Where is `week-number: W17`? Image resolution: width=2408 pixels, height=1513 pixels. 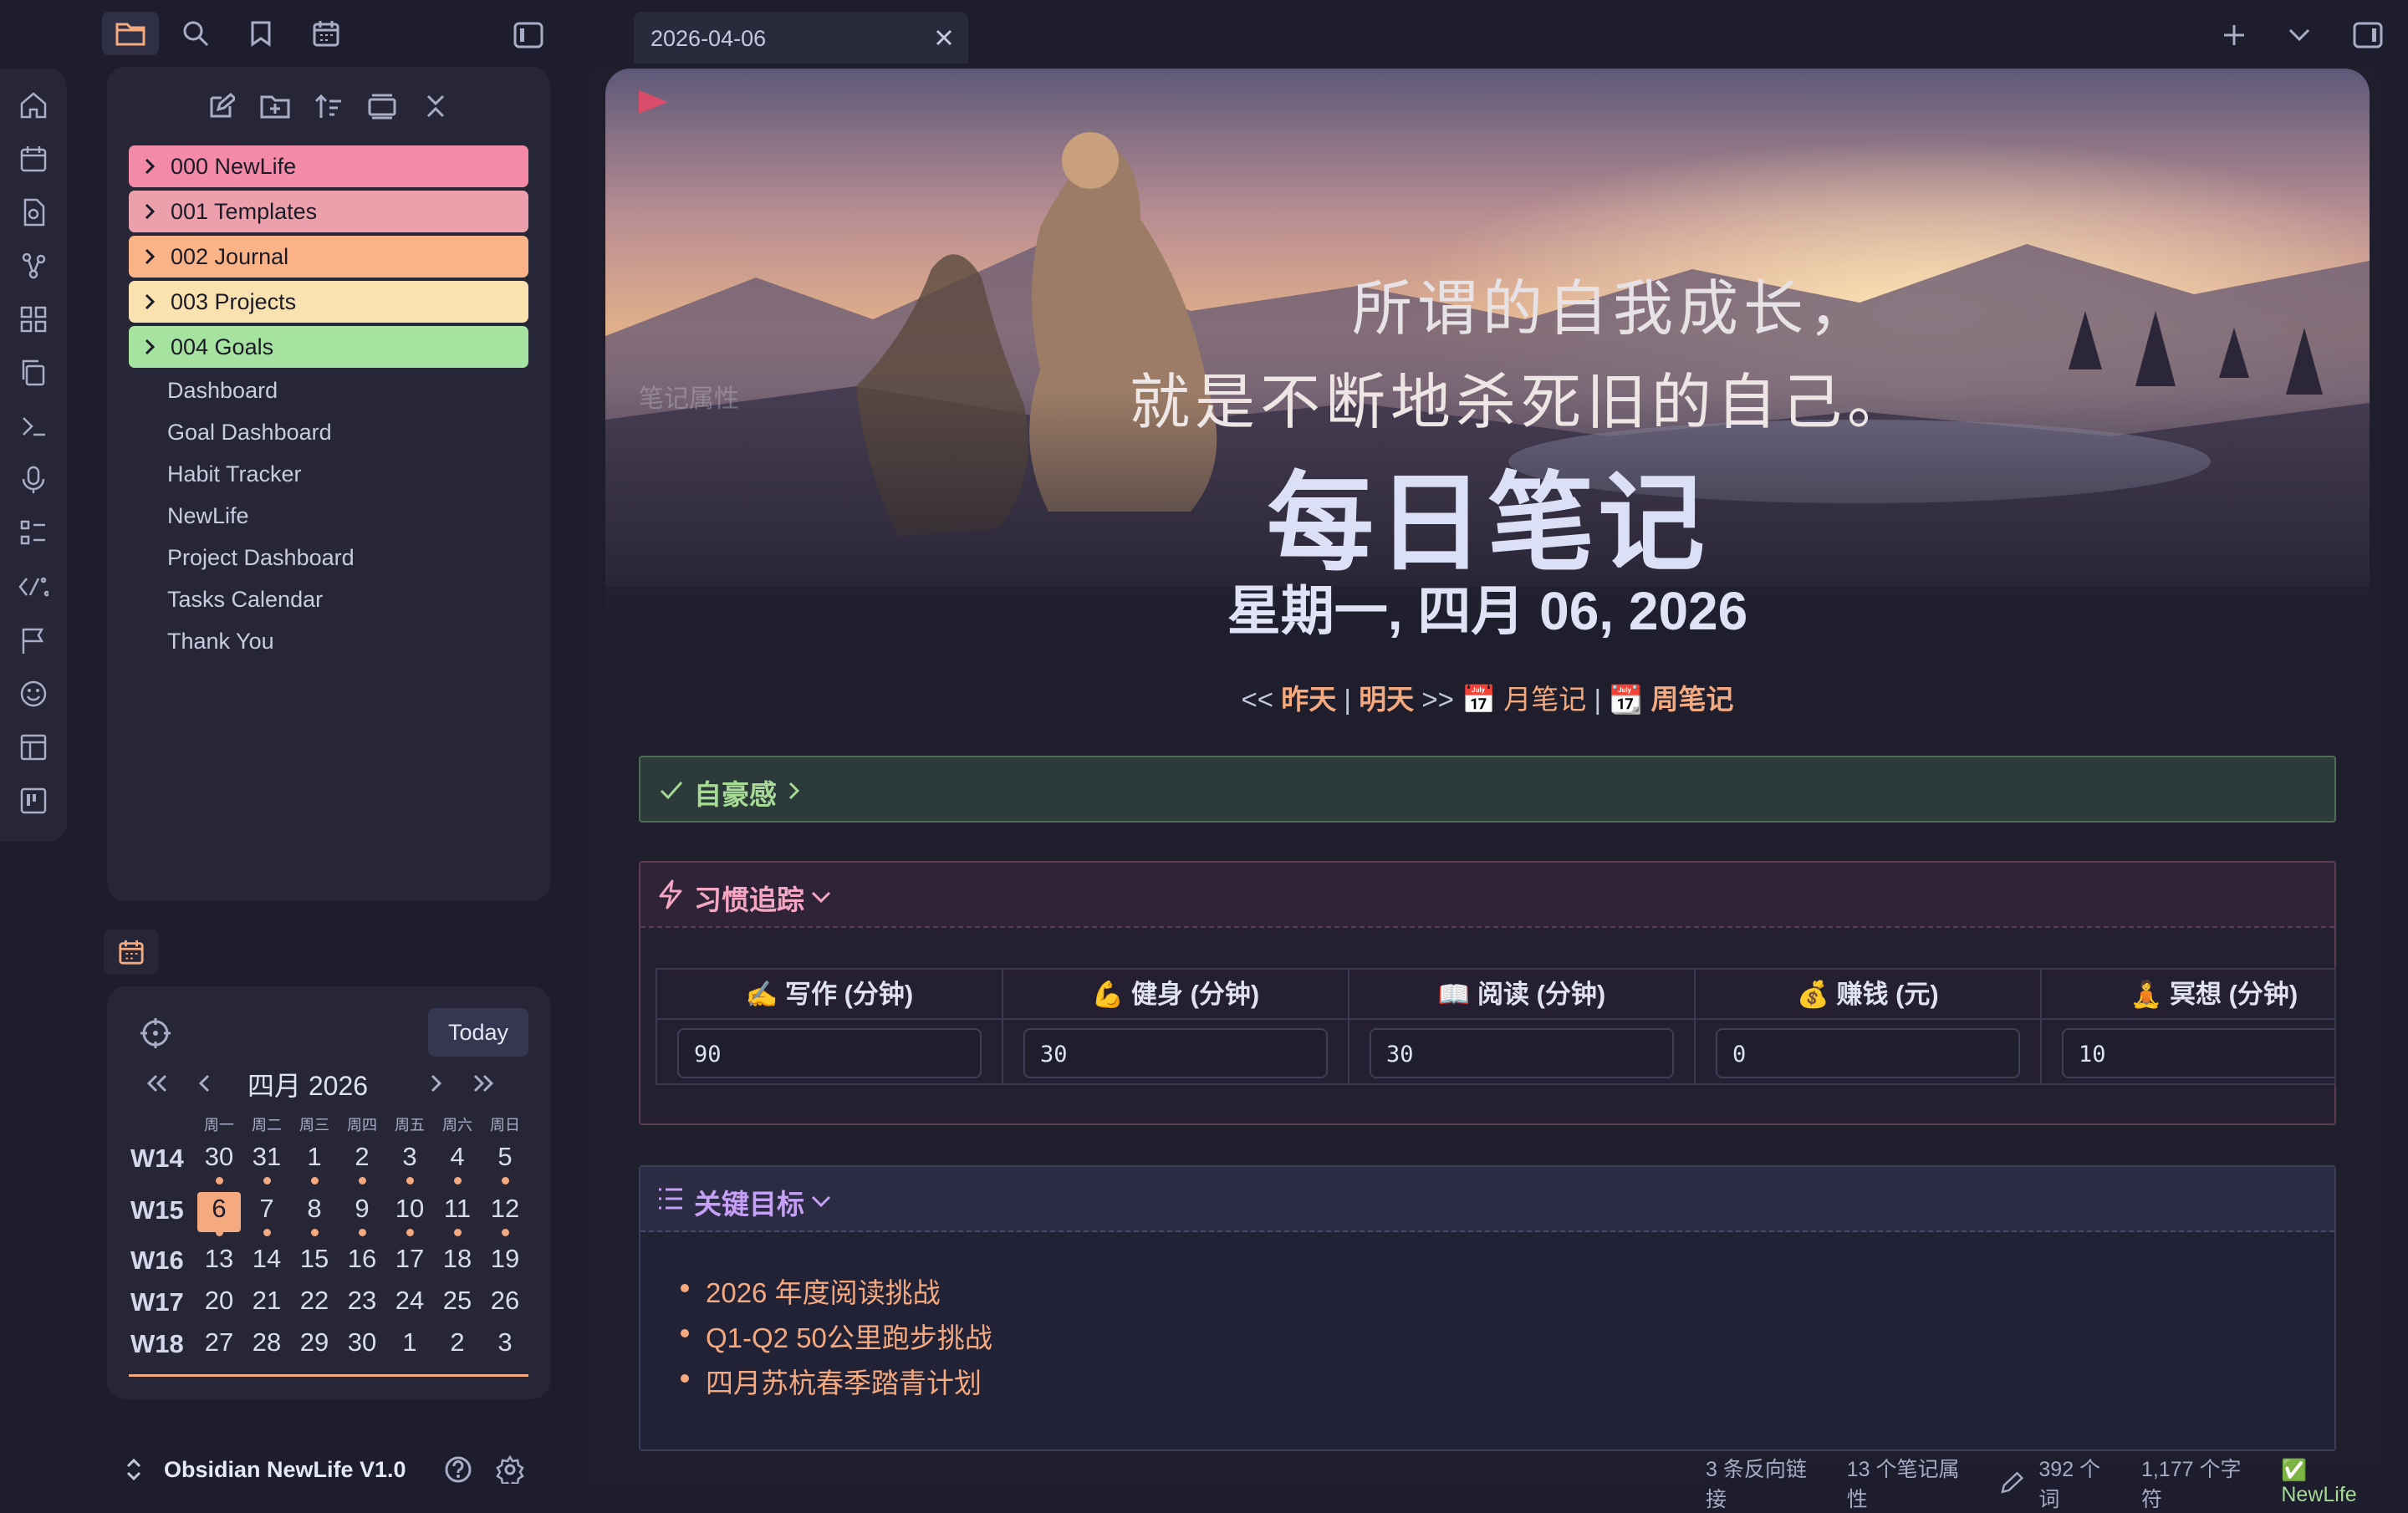
week-number: W17 is located at coordinates (164, 1302).